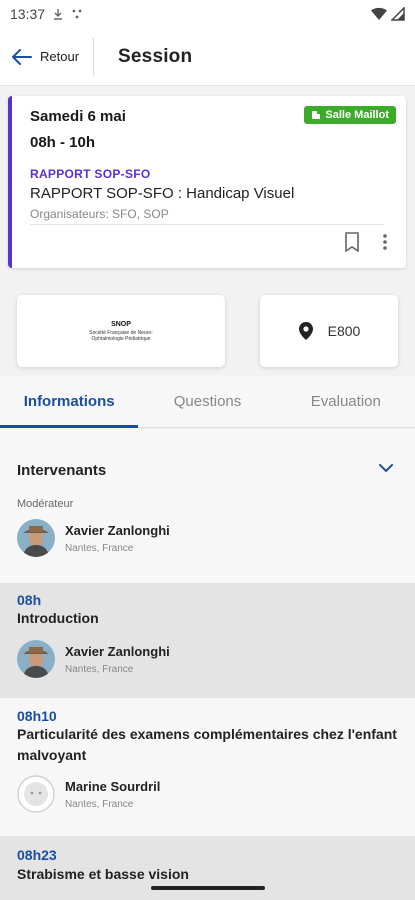 The image size is (415, 900). What do you see at coordinates (94, 56) in the screenshot?
I see `app-bar-divider` at bounding box center [94, 56].